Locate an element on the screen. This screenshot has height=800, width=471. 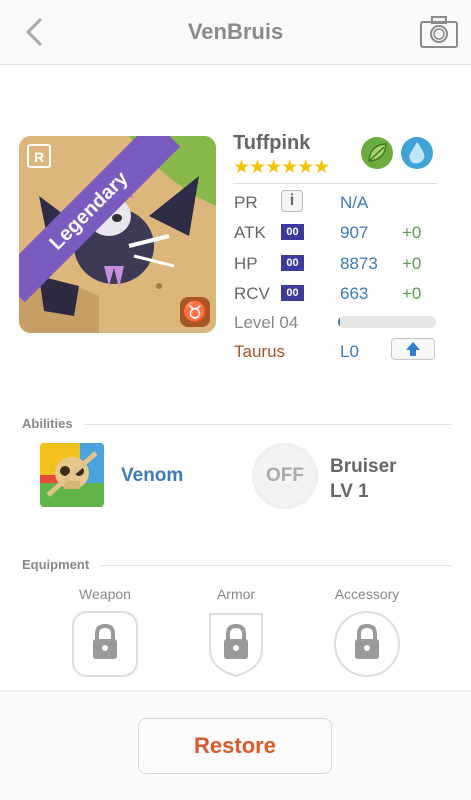
leader-skill-level: LV 1 is located at coordinates (349, 491).